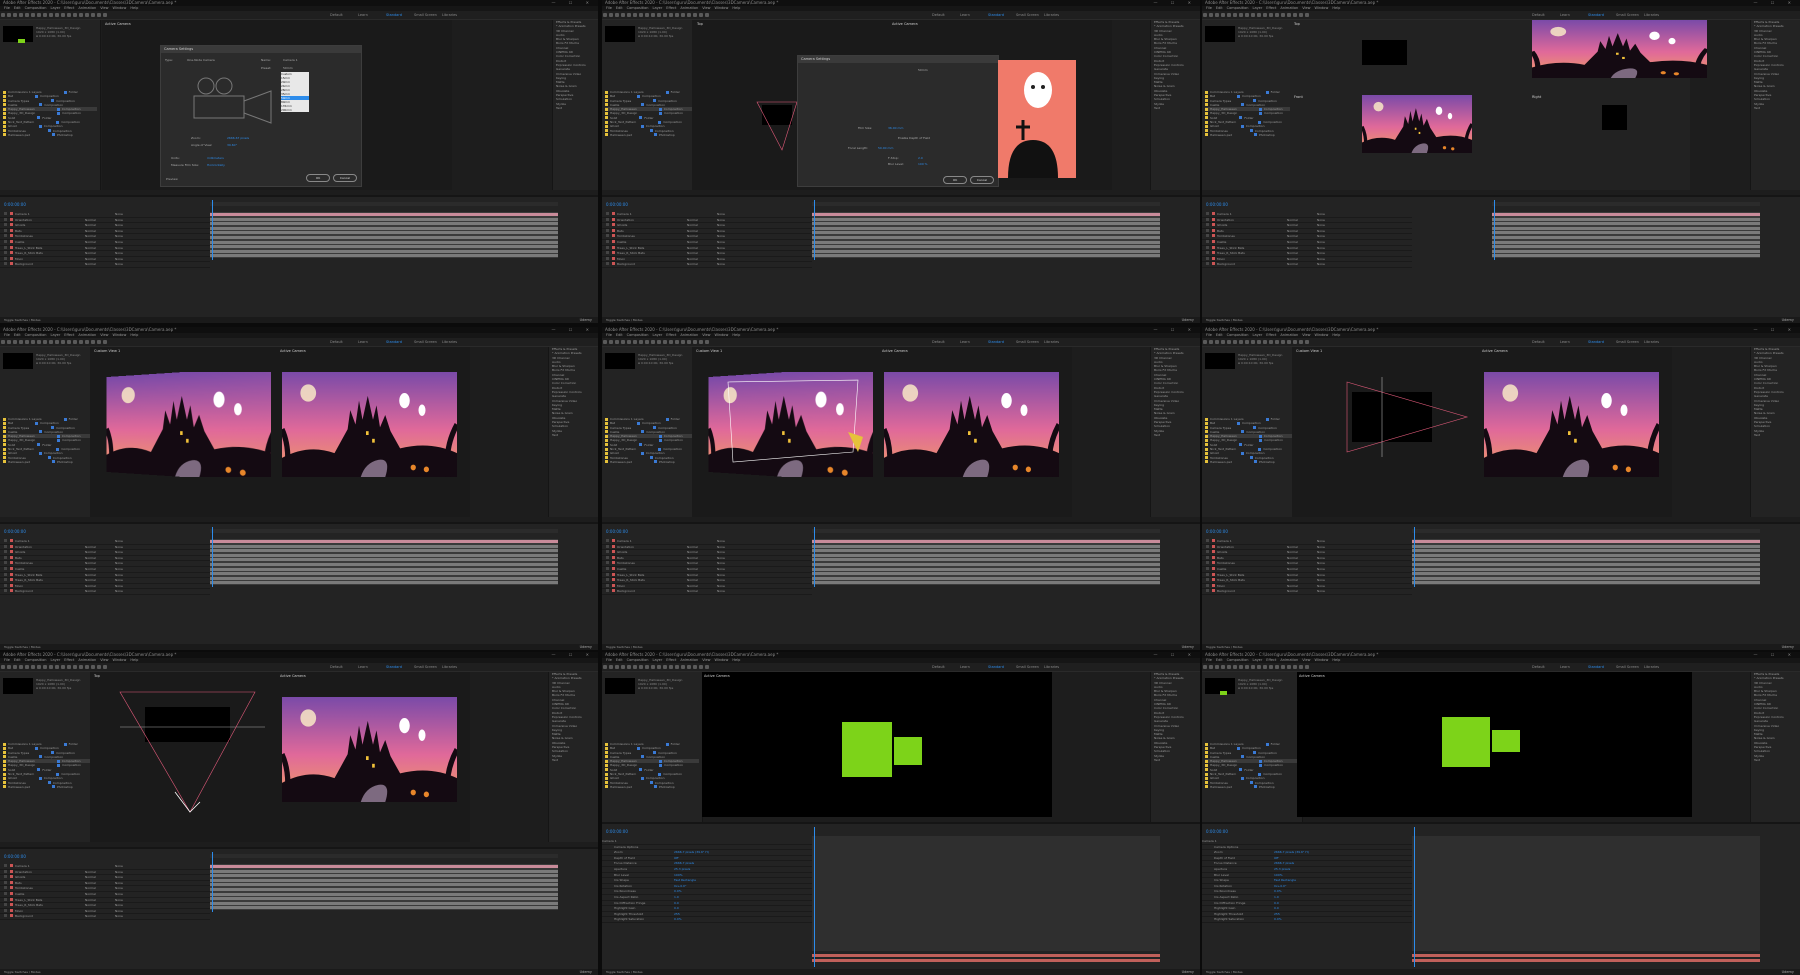 The width and height of the screenshot is (1800, 975). I want to click on menu-animation: Animation, so click(1289, 660).